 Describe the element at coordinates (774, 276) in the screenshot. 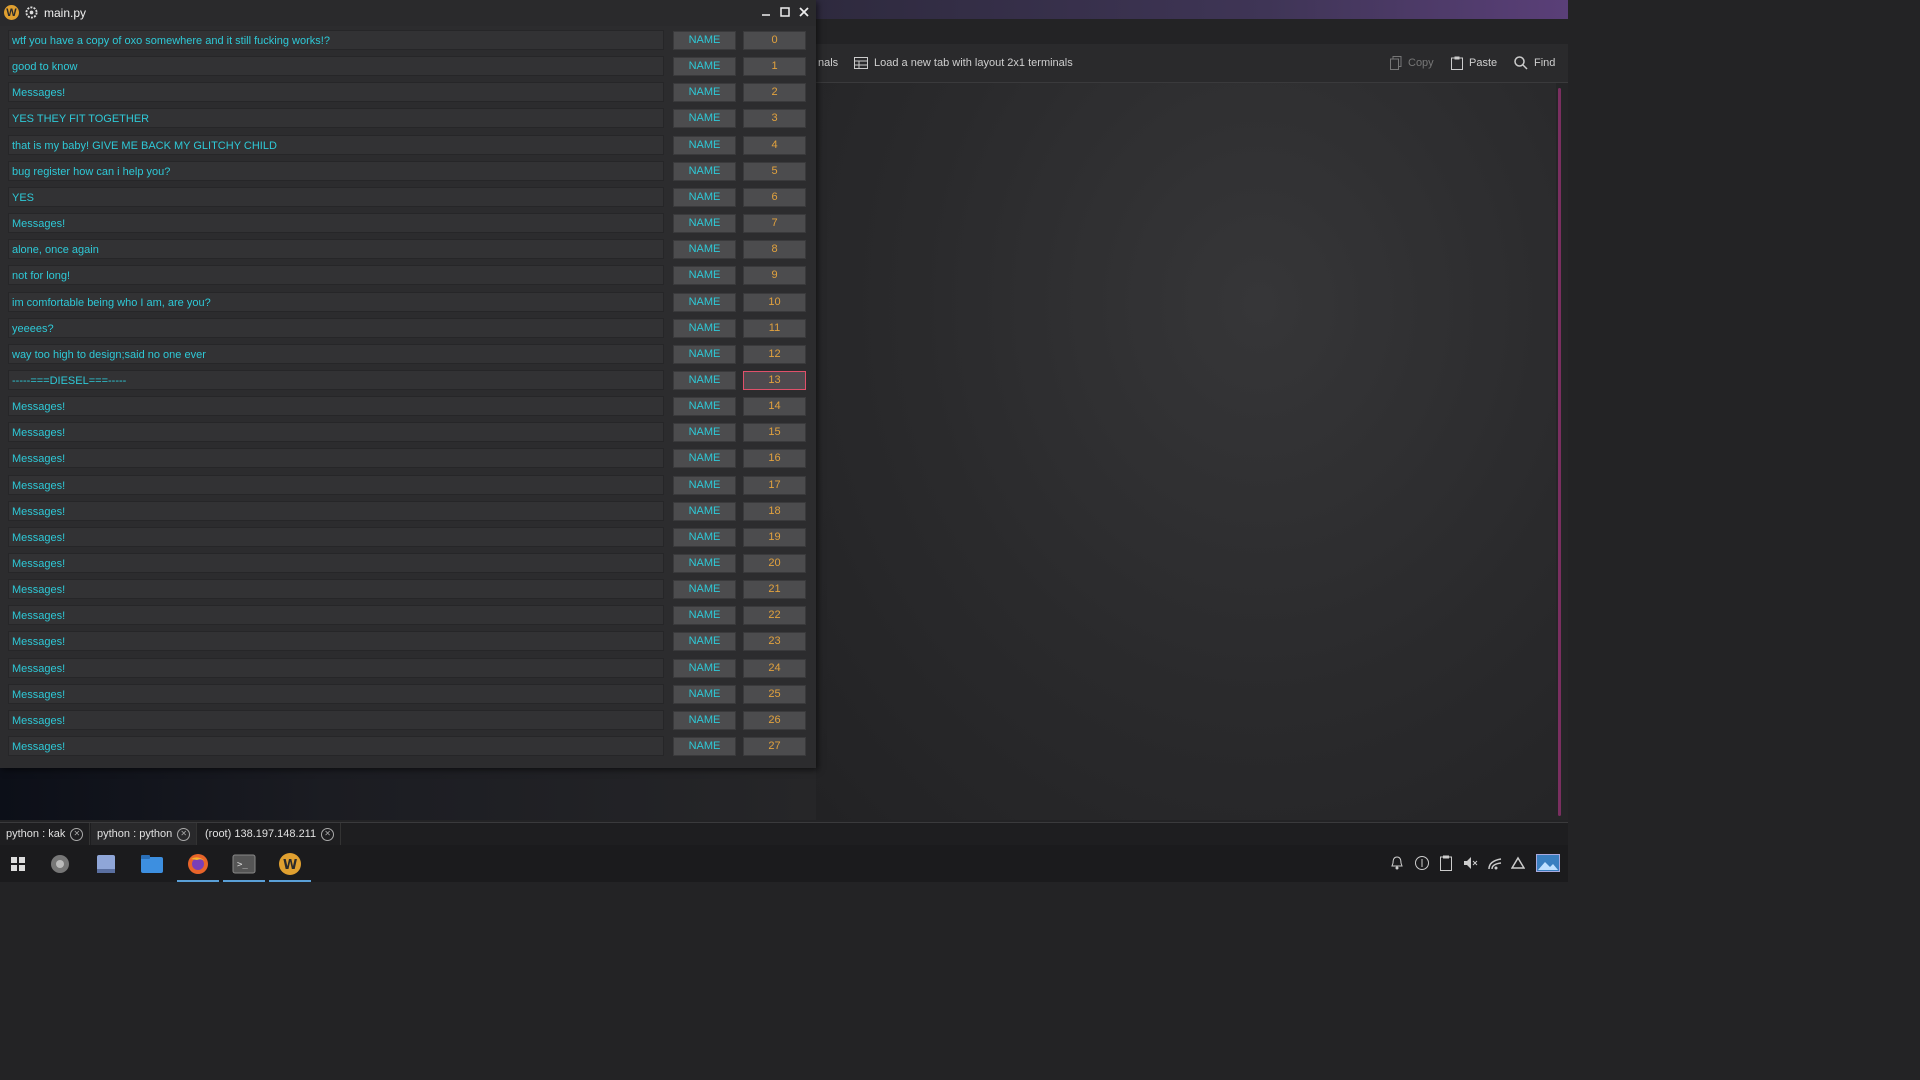

I see `index-button: 9` at that location.